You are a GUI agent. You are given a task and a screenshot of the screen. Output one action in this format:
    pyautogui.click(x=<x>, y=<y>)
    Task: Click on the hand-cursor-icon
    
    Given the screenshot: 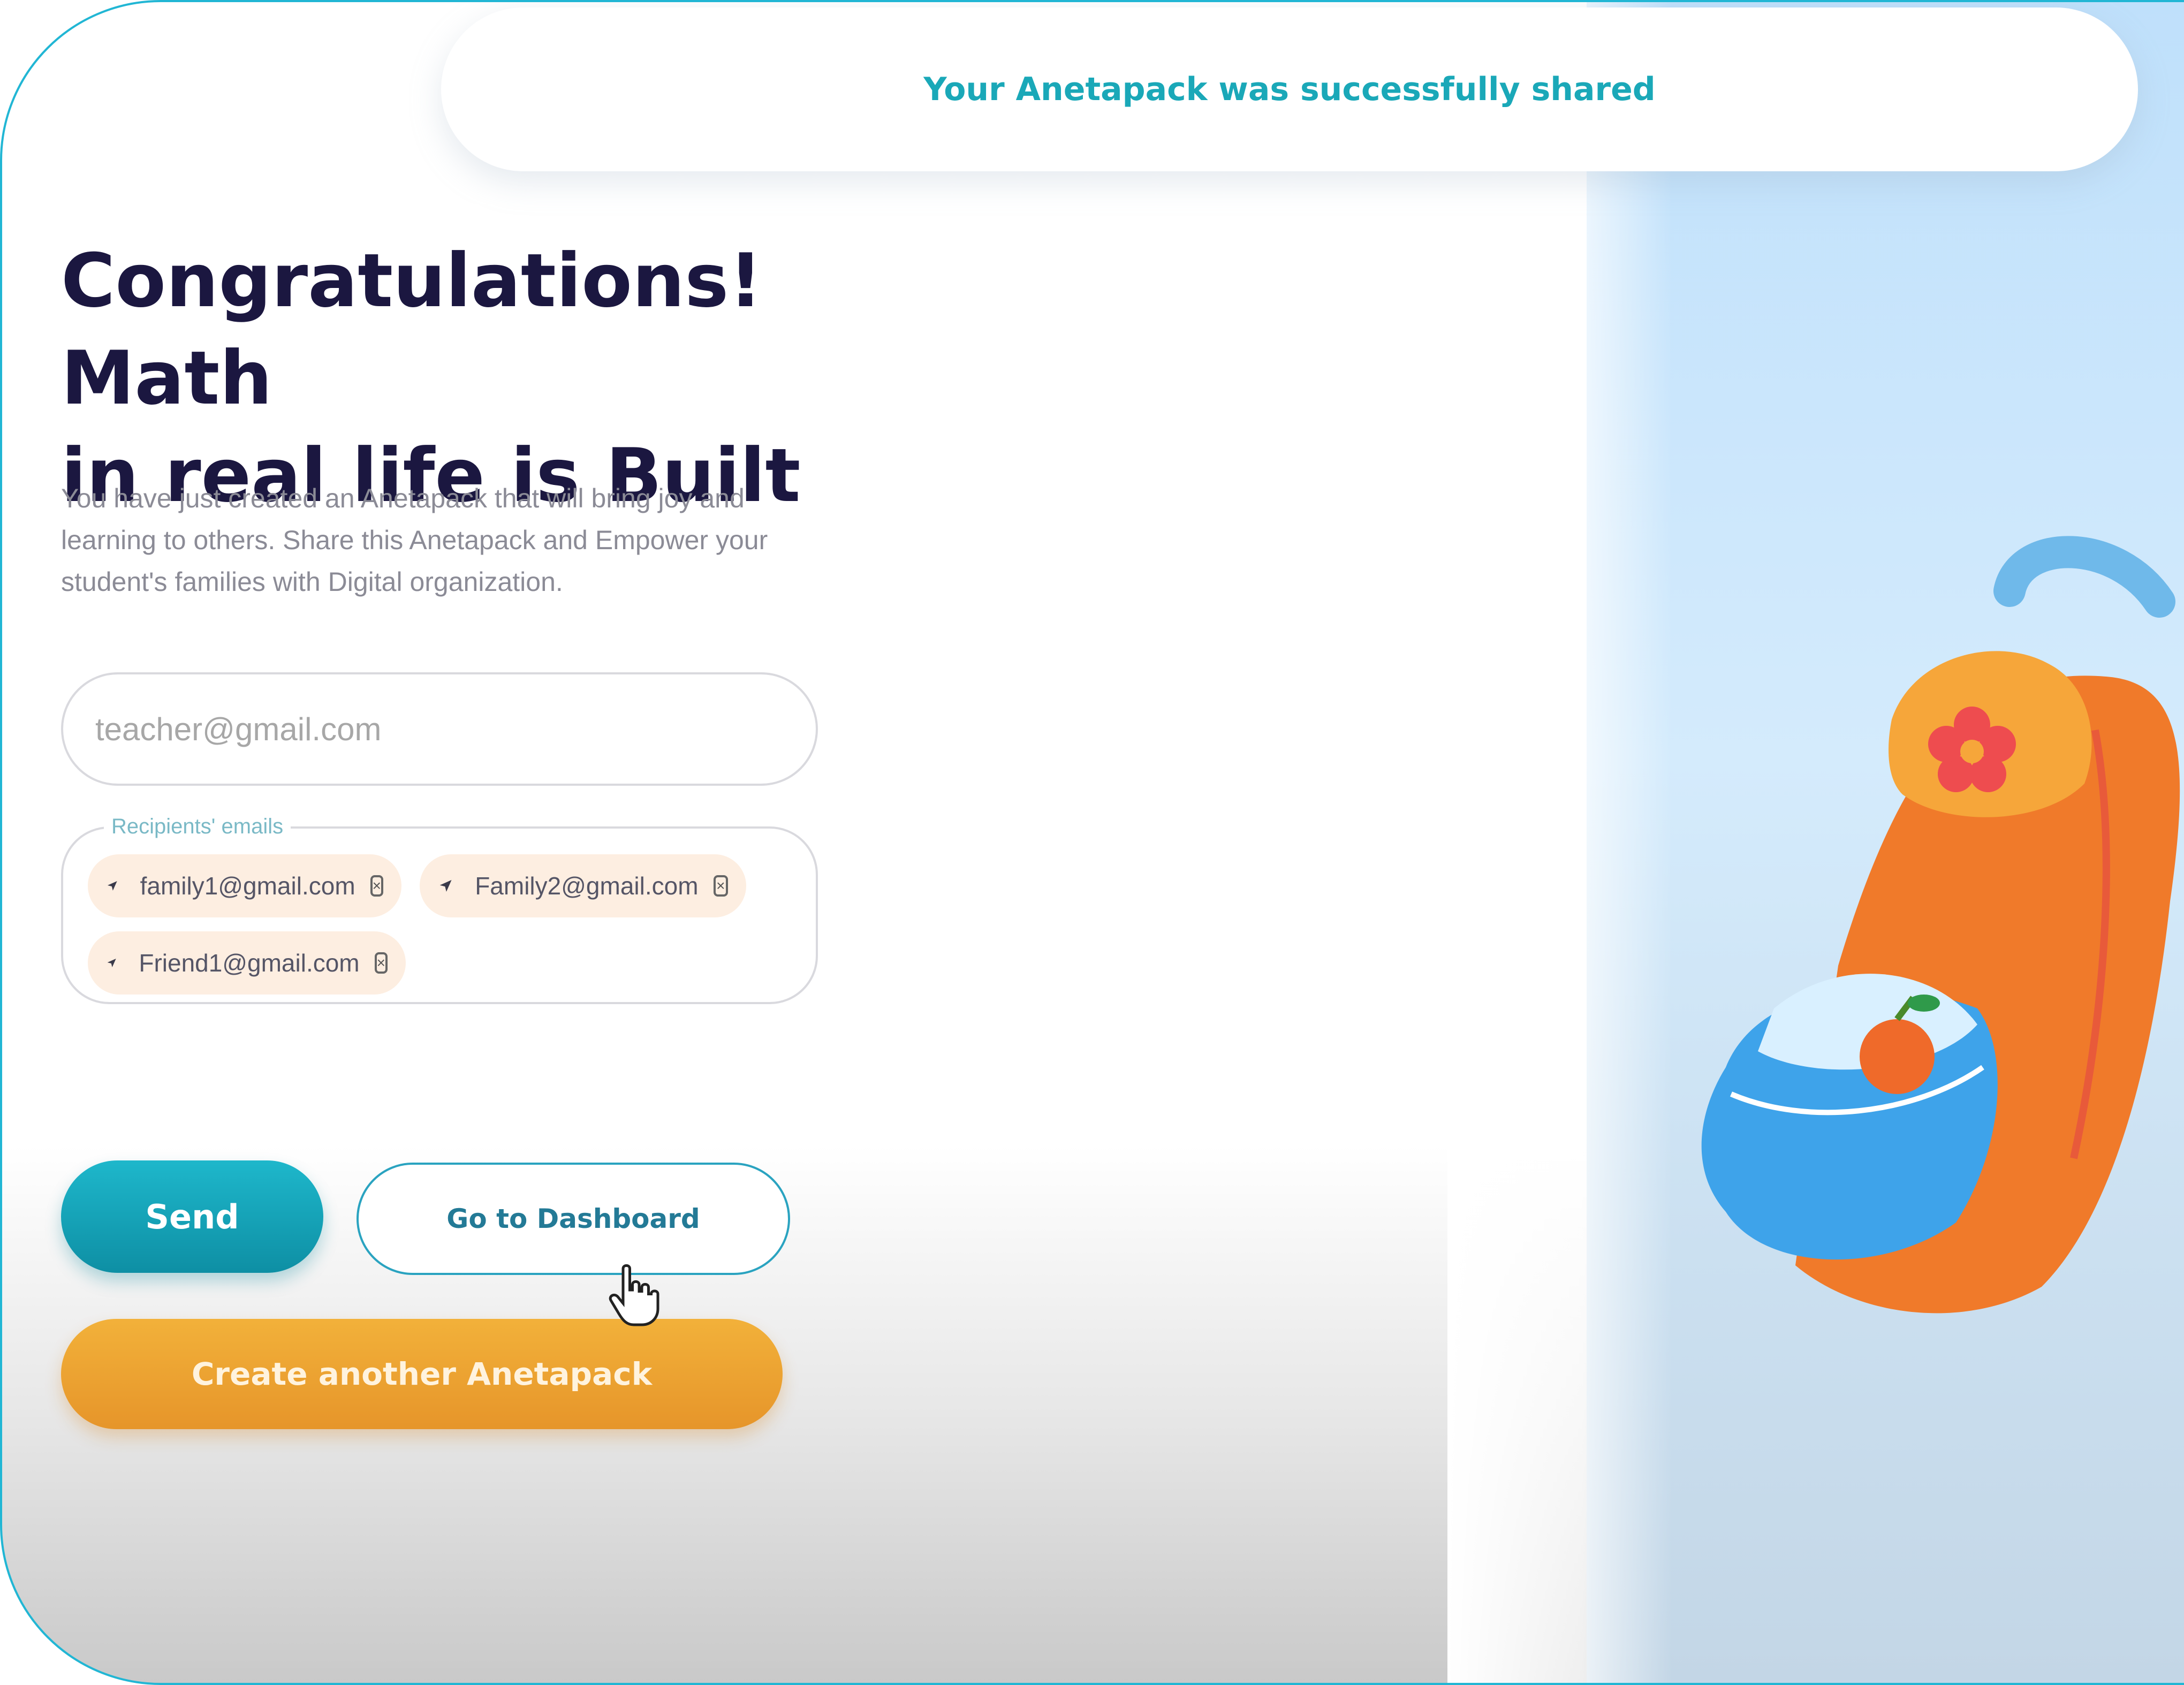 What is the action you would take?
    pyautogui.click(x=634, y=1295)
    